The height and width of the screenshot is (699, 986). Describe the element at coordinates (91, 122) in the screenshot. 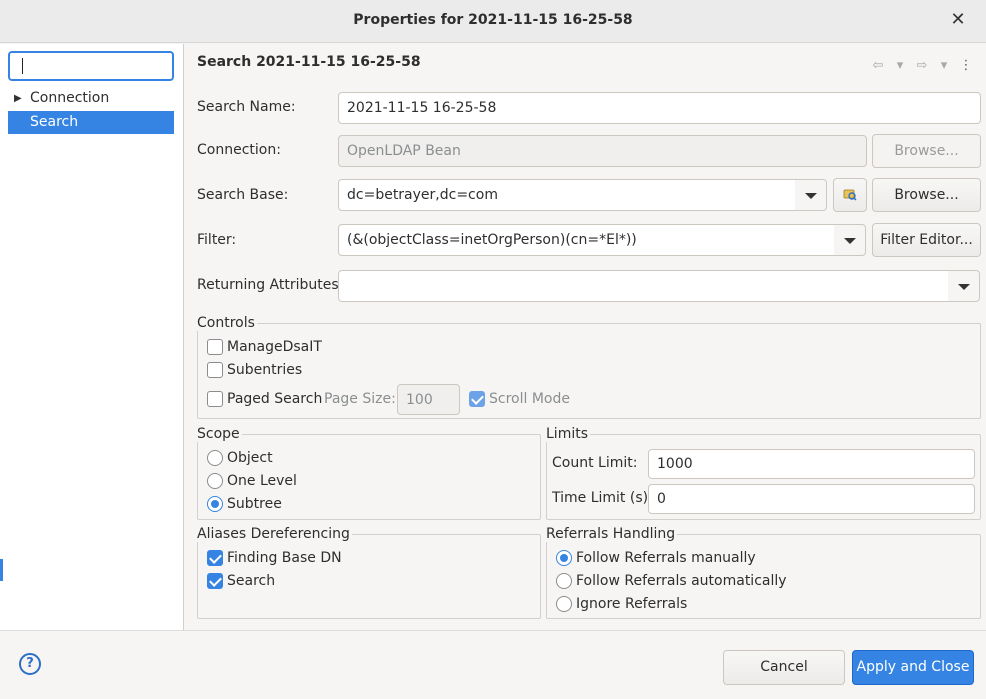

I see `sidebar-item-search: Search` at that location.